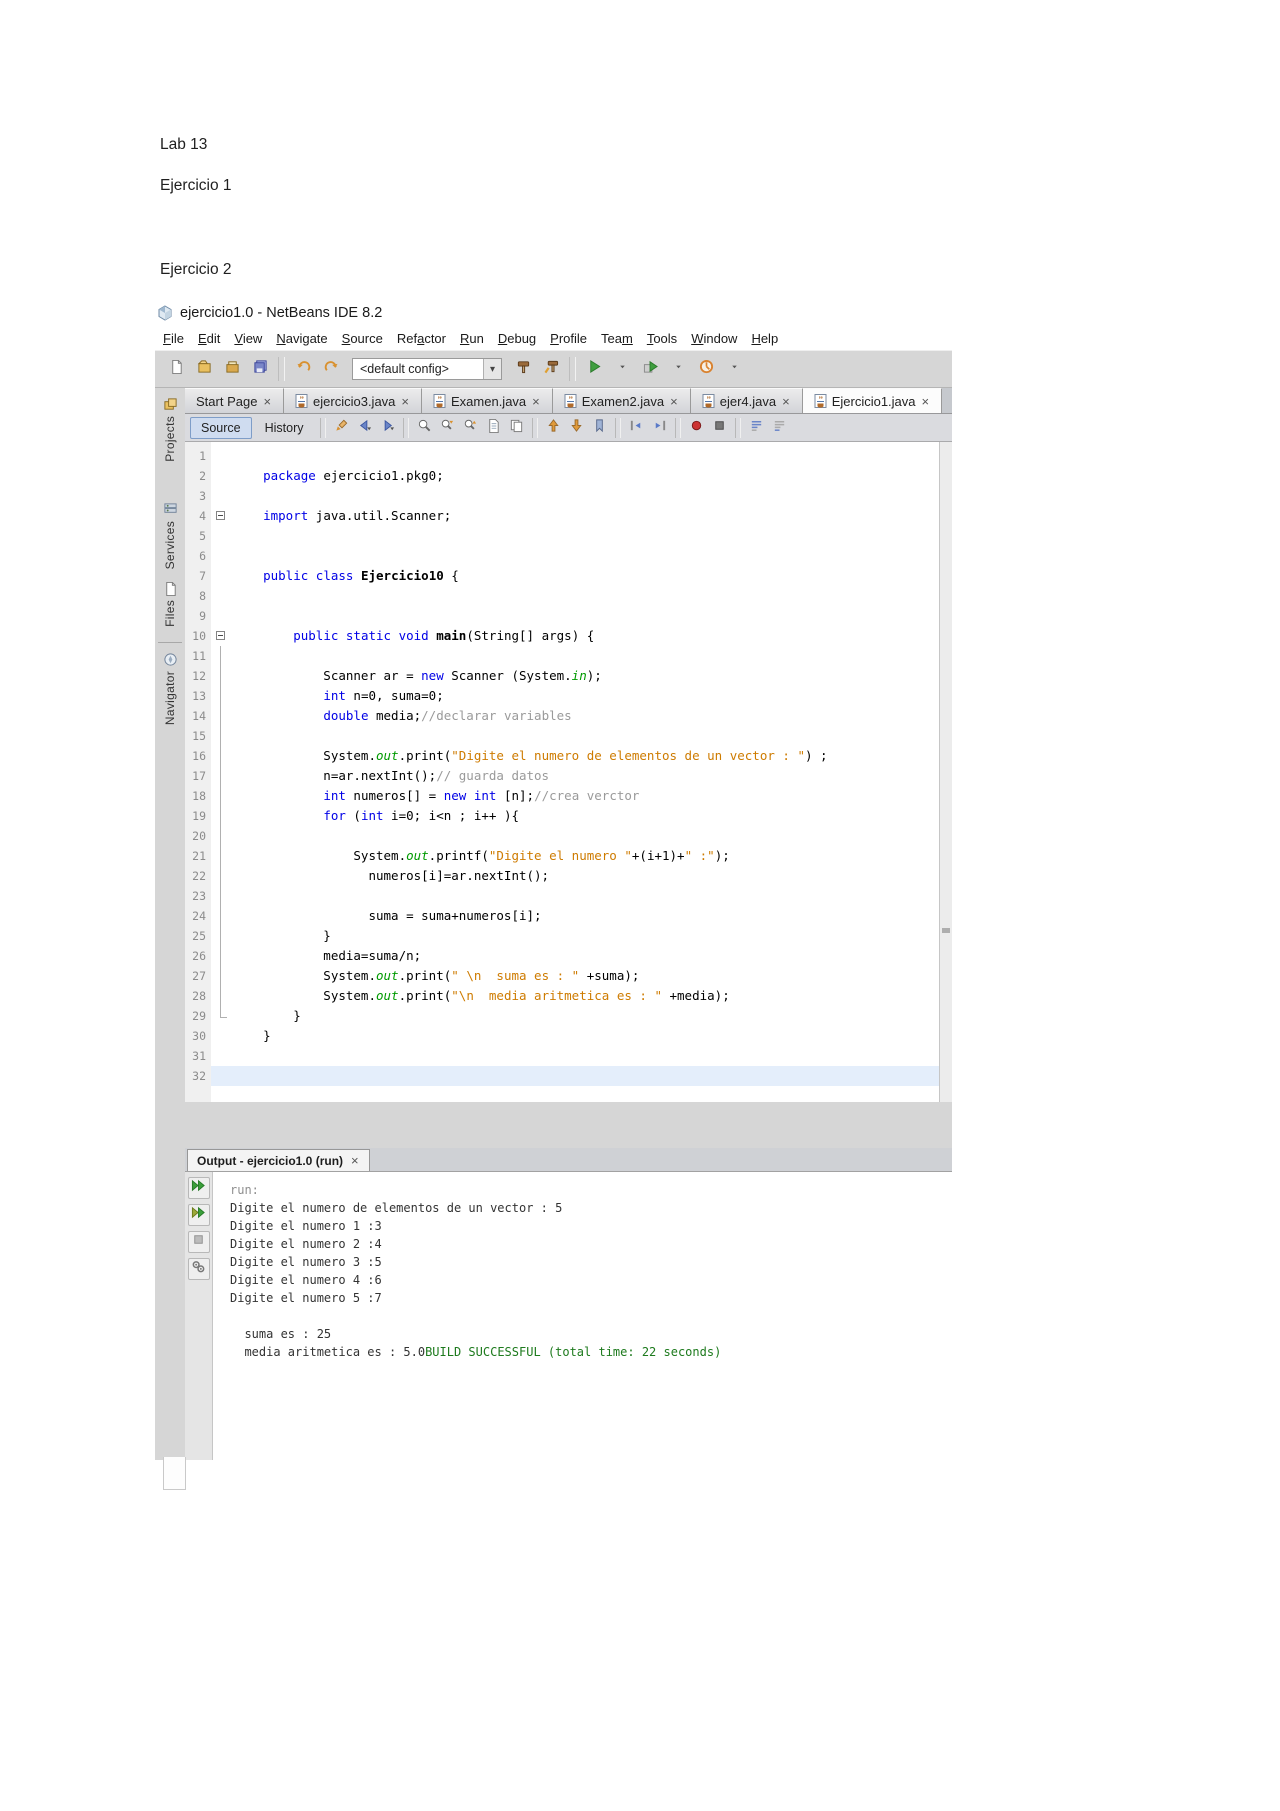  Describe the element at coordinates (562, 1036) in the screenshot. I see `code-line-30: 30 }` at that location.